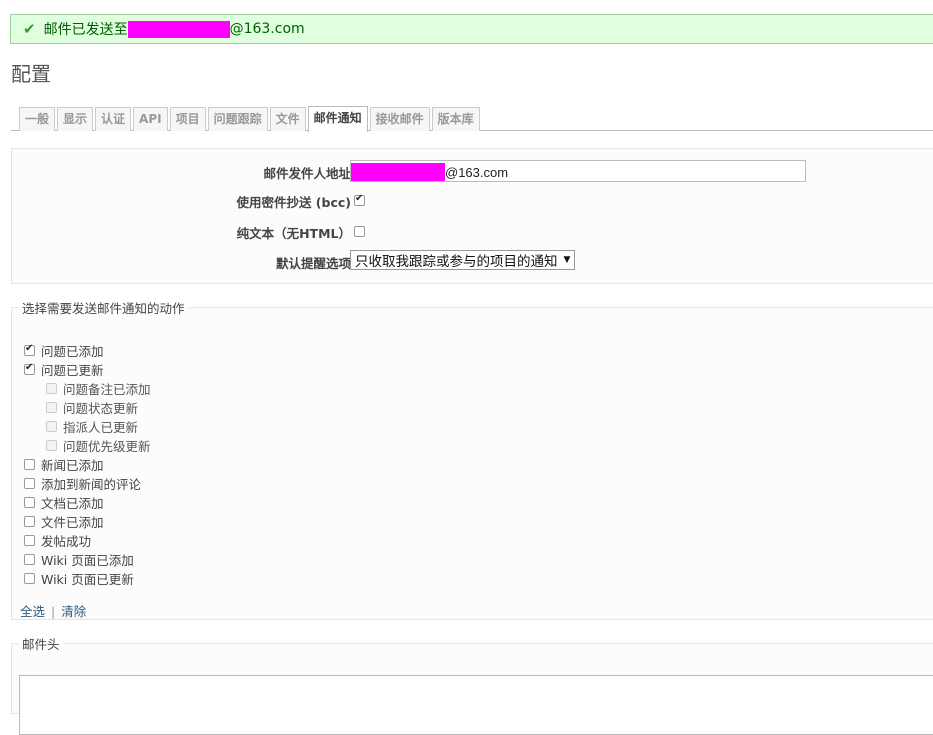 The image size is (933, 735). Describe the element at coordinates (32, 611) in the screenshot. I see `select-all-link: 全选` at that location.